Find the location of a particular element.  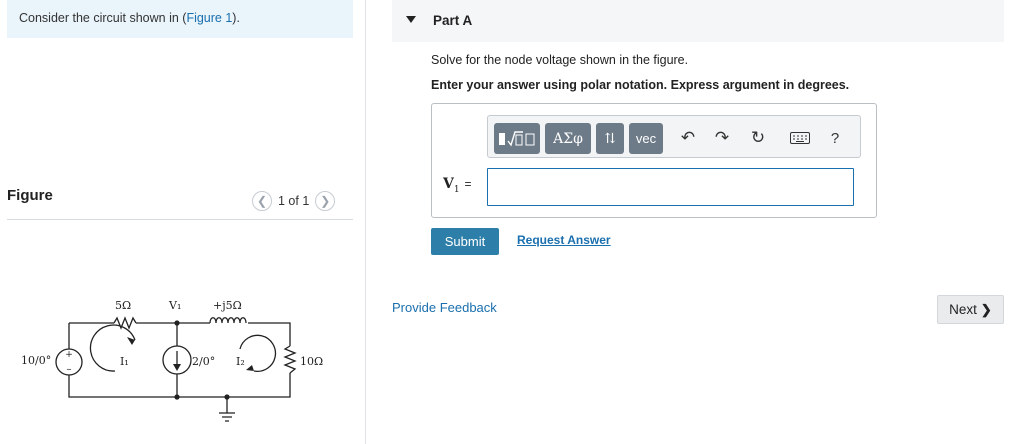

submit-button: Submit is located at coordinates (465, 241).